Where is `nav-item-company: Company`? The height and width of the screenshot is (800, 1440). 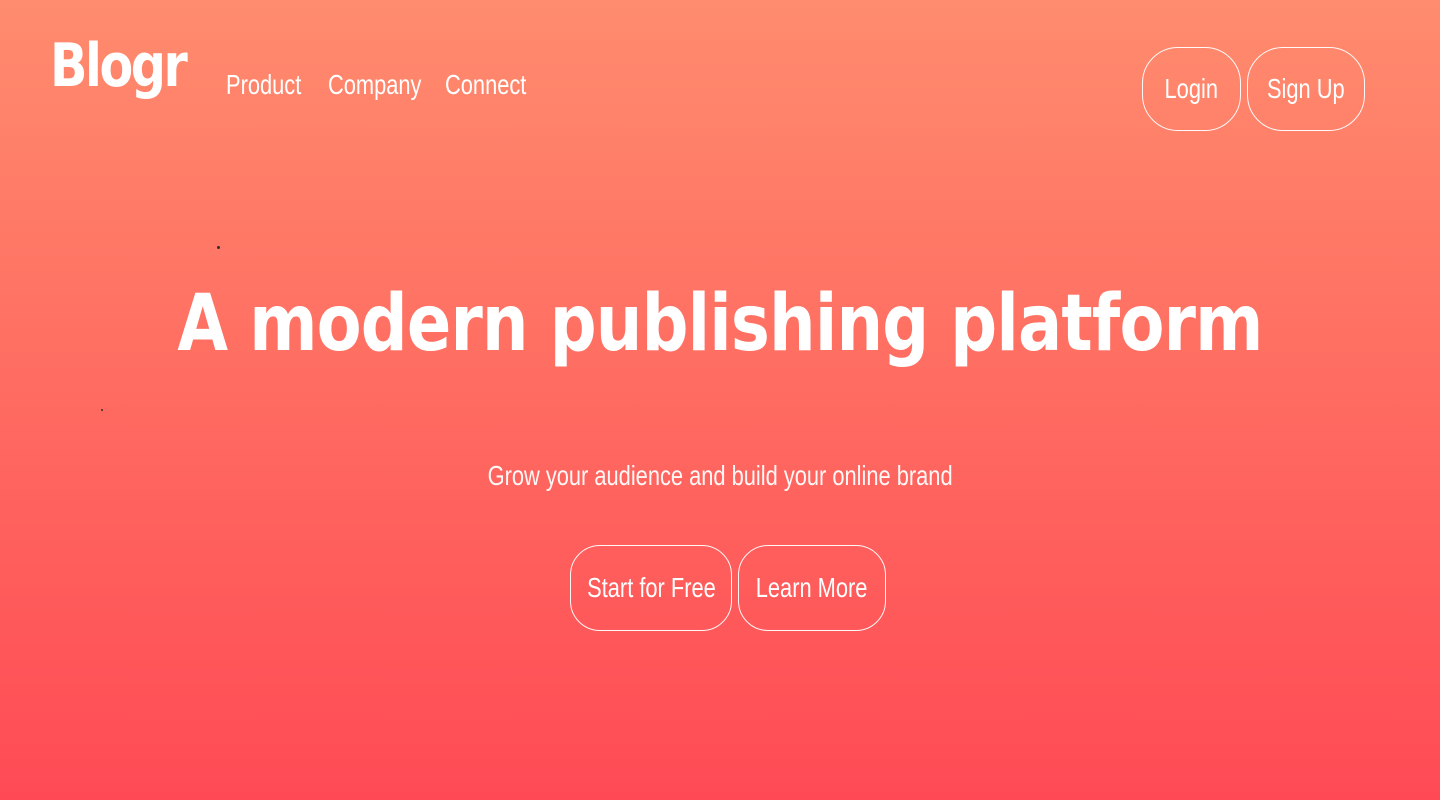 nav-item-company: Company is located at coordinates (374, 85).